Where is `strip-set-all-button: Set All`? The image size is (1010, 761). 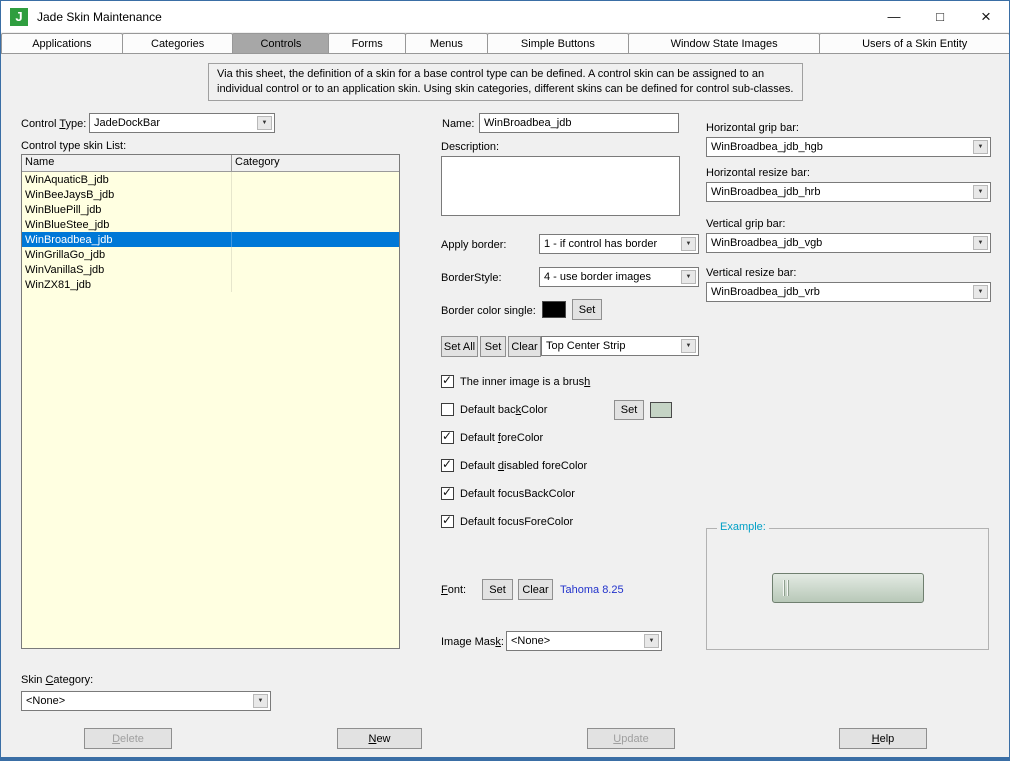 strip-set-all-button: Set All is located at coordinates (459, 346).